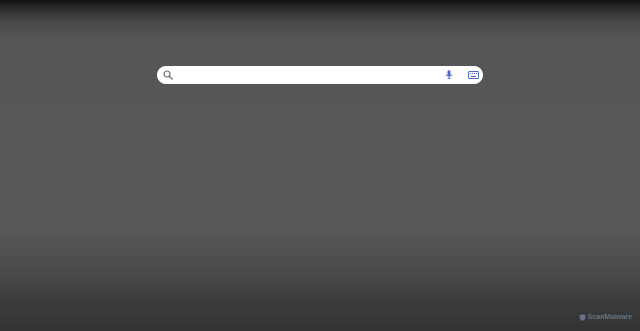  Describe the element at coordinates (473, 75) in the screenshot. I see `keyboard-icon` at that location.